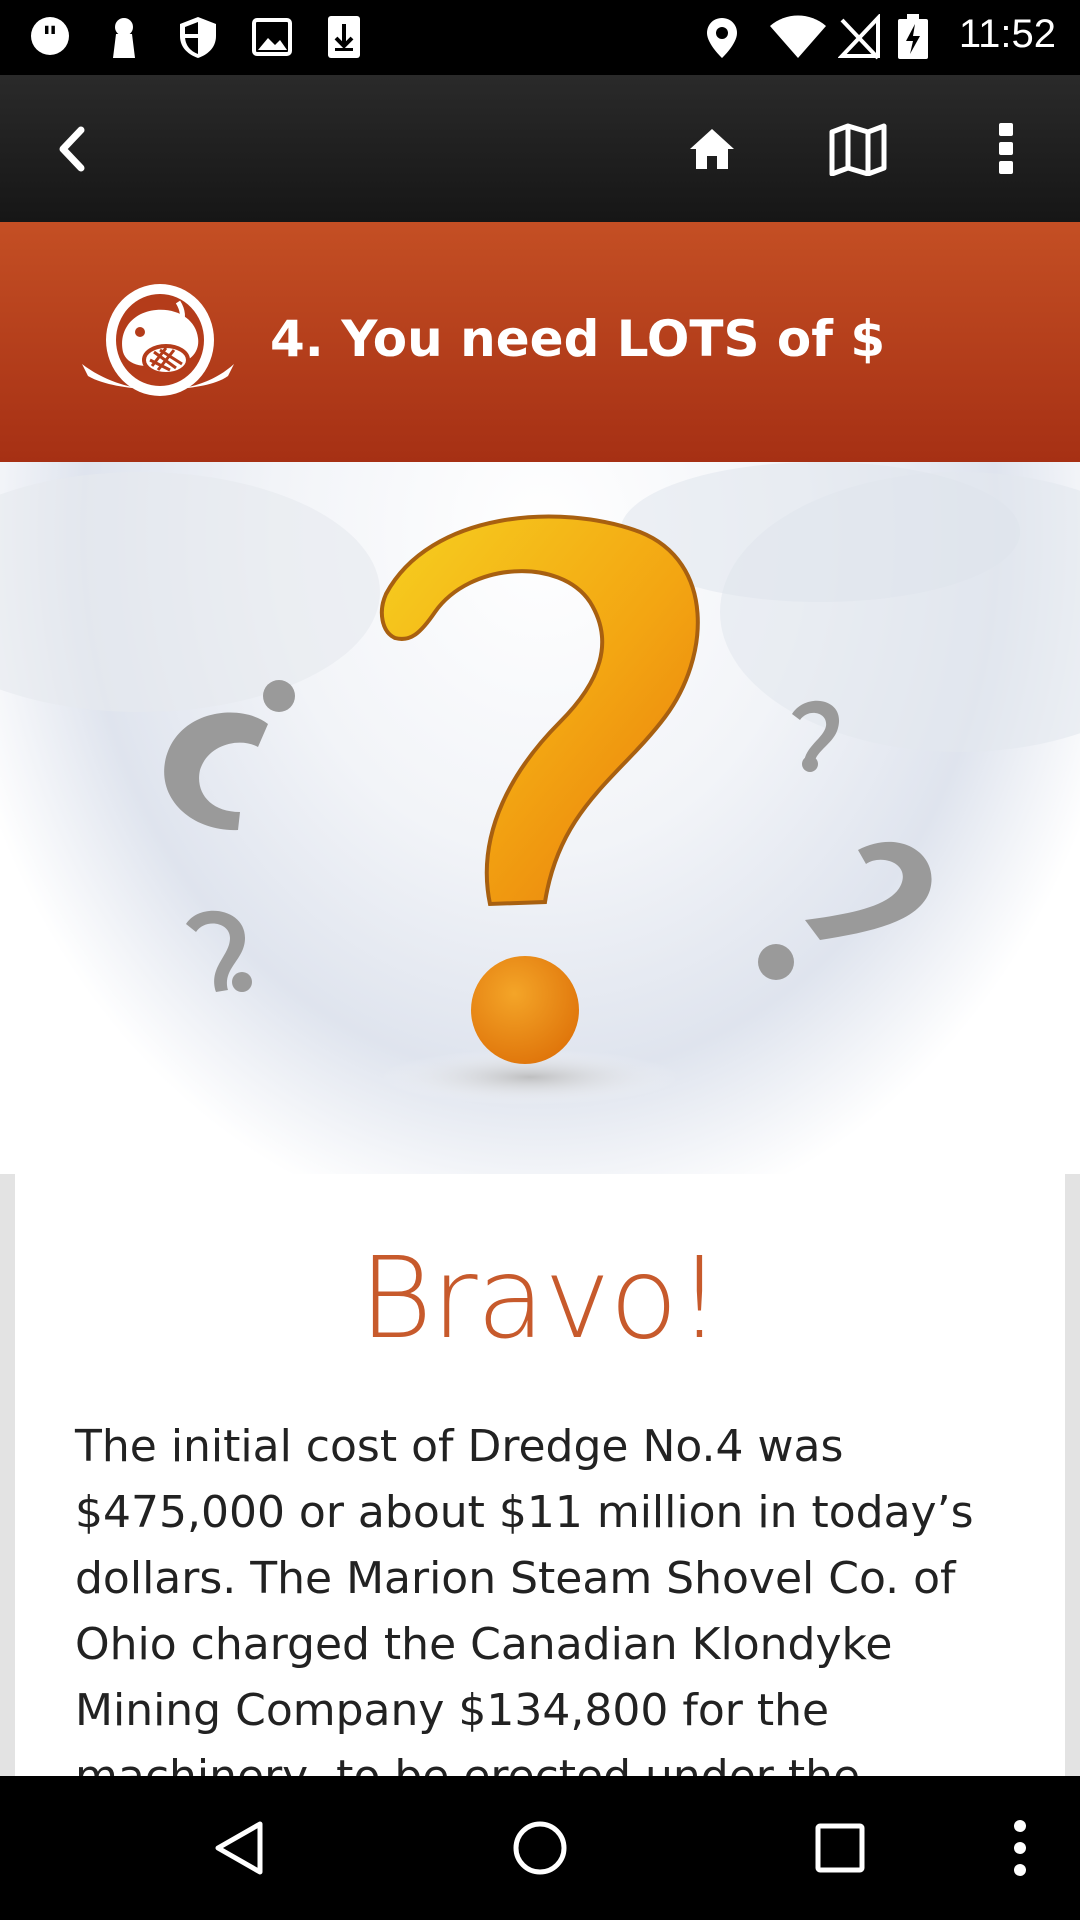 The image size is (1080, 1920). What do you see at coordinates (722, 37) in the screenshot?
I see `location-icon` at bounding box center [722, 37].